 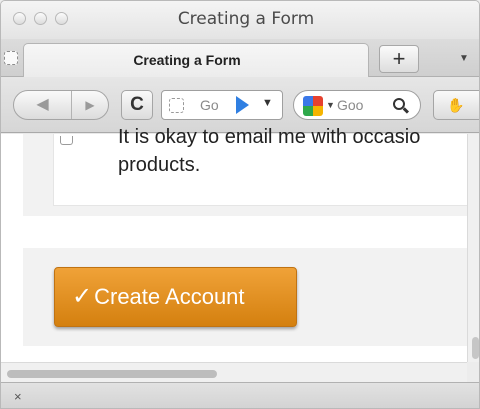 I want to click on url-history-dropdown-icon: ▼, so click(x=267, y=103).